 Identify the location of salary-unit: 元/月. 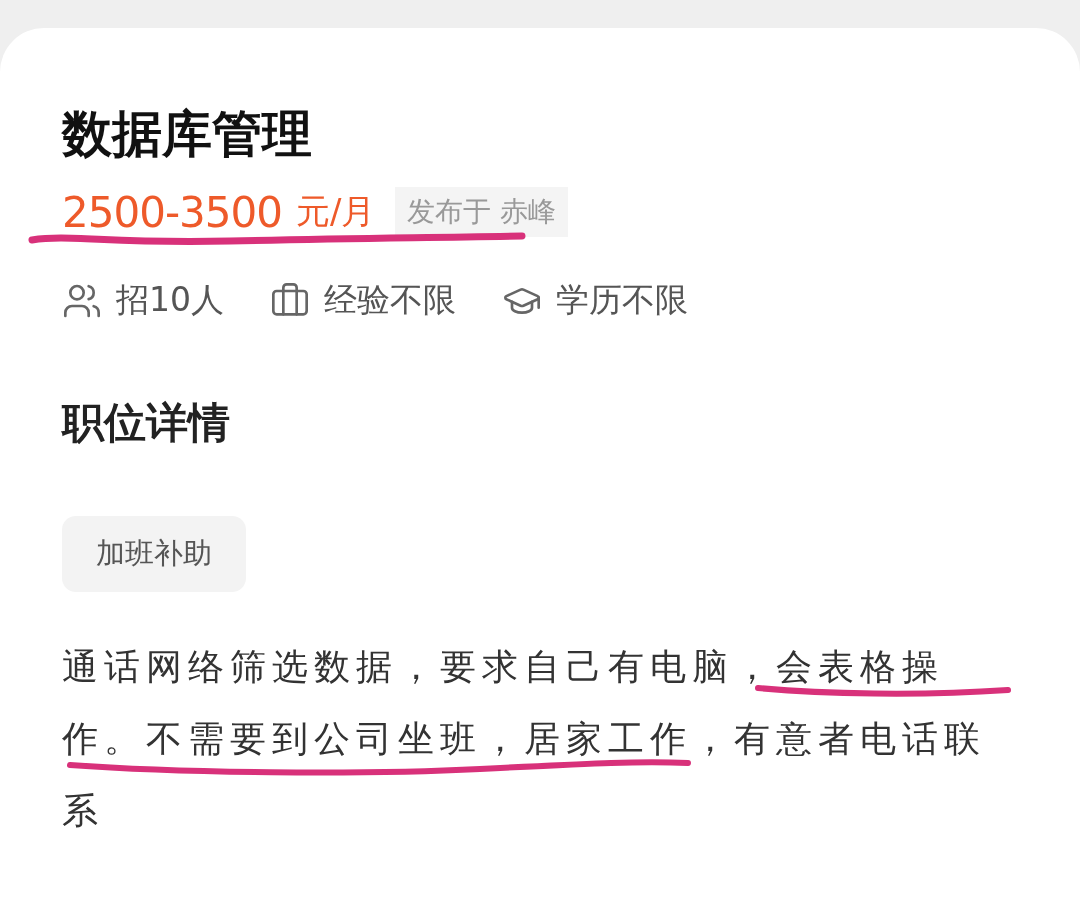
(335, 211).